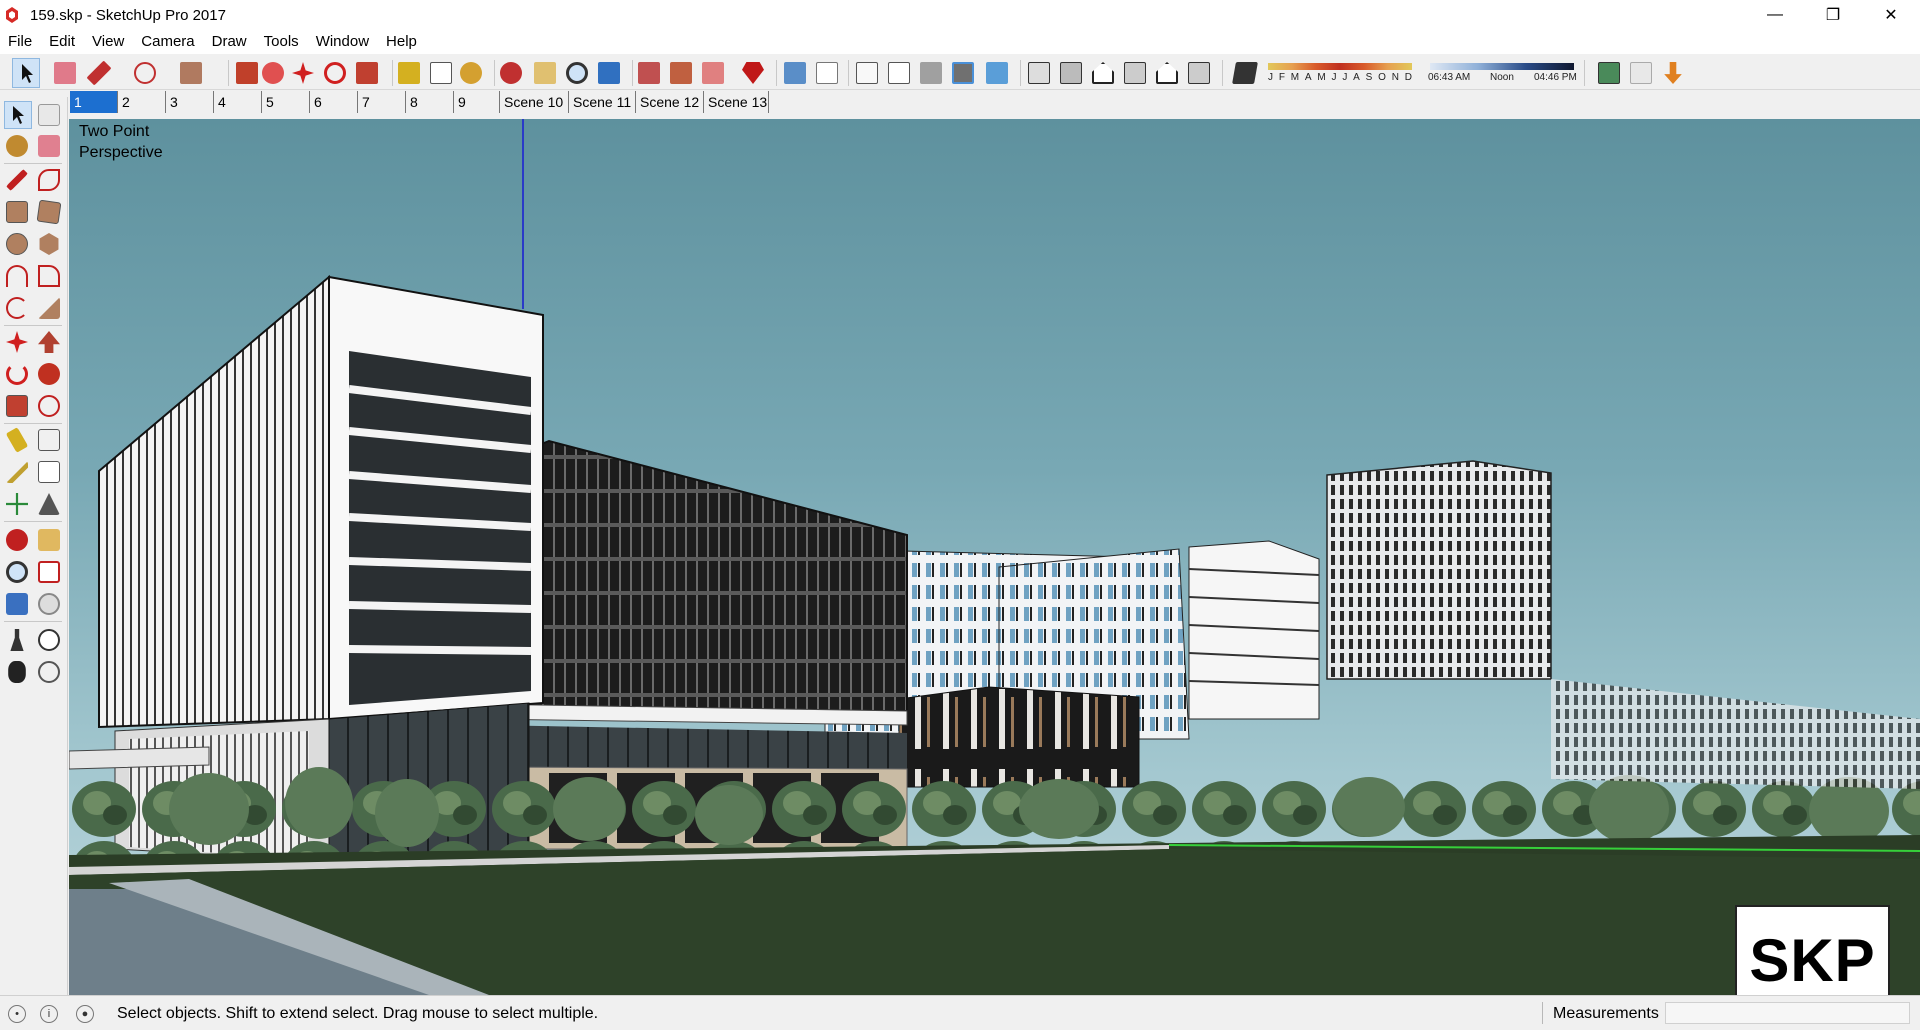 This screenshot has height=1030, width=1920. What do you see at coordinates (49, 406) in the screenshot?
I see `offset-icon` at bounding box center [49, 406].